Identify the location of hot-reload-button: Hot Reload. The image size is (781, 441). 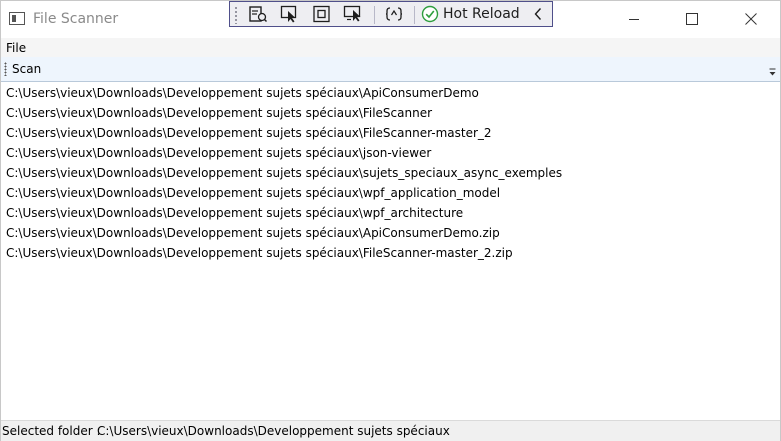
(470, 14).